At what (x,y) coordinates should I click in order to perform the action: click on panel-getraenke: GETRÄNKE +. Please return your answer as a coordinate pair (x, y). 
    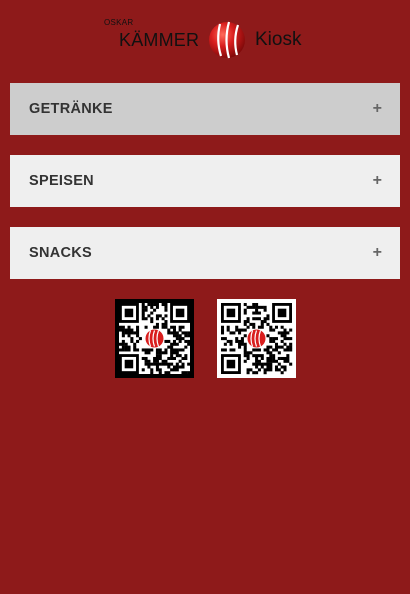
    Looking at the image, I should click on (205, 109).